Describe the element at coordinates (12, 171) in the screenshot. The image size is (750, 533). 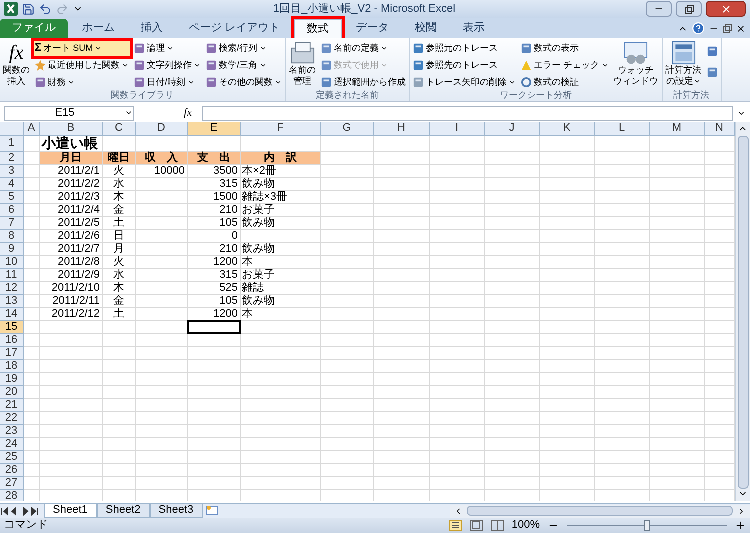
I see `row-header: 3` at that location.